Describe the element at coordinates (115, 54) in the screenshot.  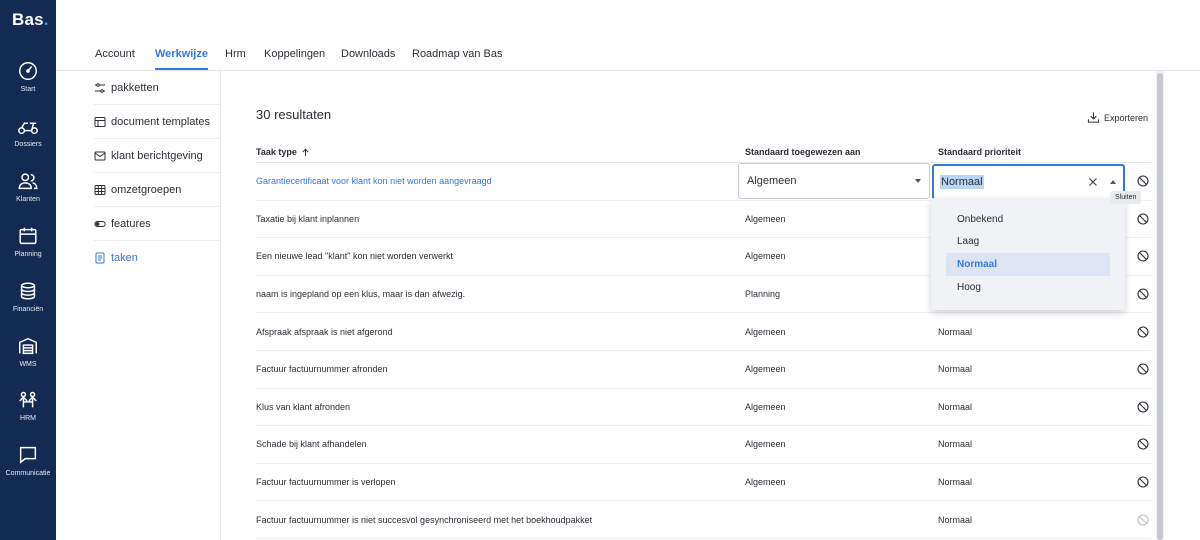
I see `tab-account: Account` at that location.